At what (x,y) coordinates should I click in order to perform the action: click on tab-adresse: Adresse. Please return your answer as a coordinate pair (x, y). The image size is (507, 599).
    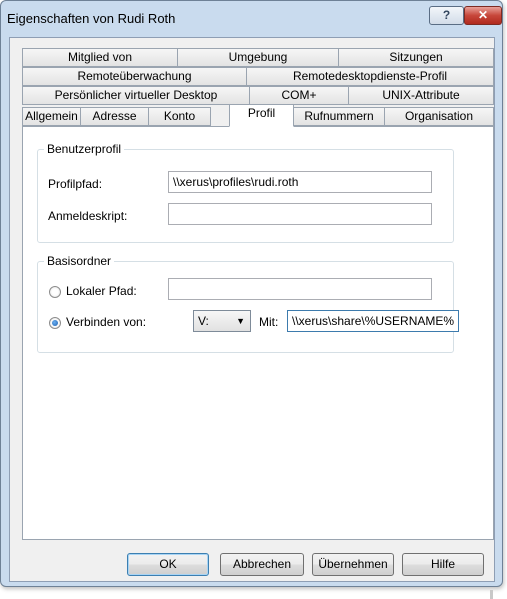
    Looking at the image, I should click on (114, 116).